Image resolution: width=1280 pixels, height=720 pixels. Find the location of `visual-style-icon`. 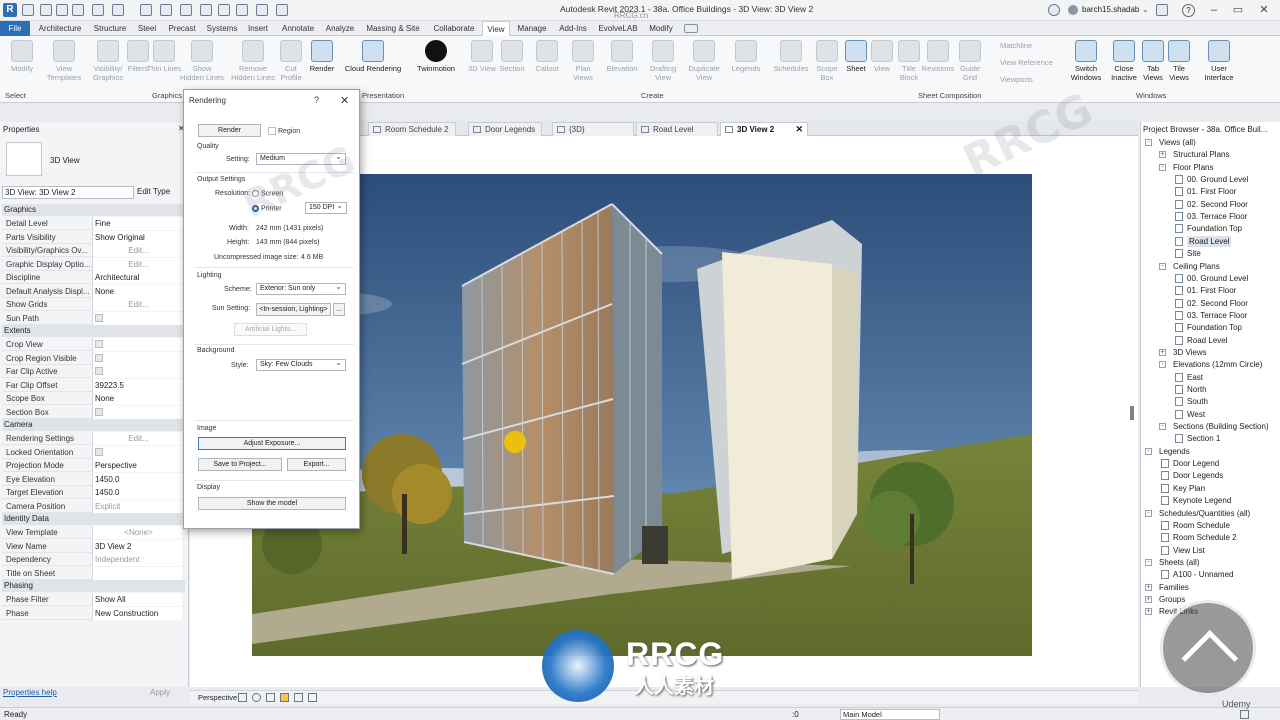

visual-style-icon is located at coordinates (242, 697).